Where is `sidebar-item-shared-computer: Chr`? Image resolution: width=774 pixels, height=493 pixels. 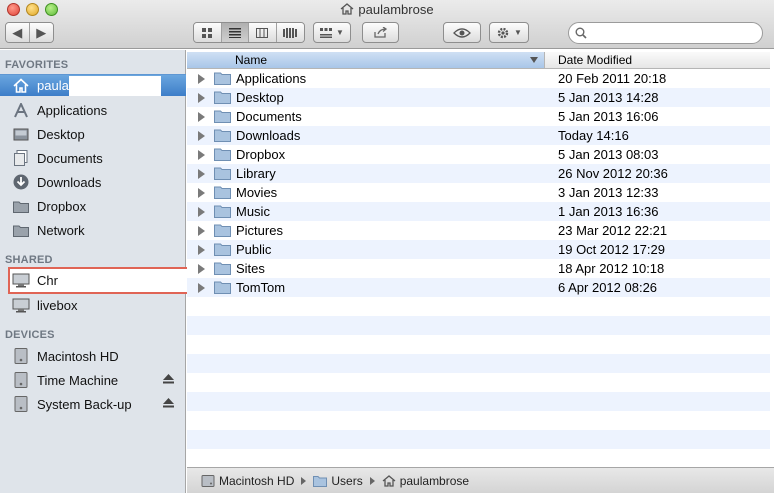
sidebar-item-shared-computer: Chr is located at coordinates (93, 280).